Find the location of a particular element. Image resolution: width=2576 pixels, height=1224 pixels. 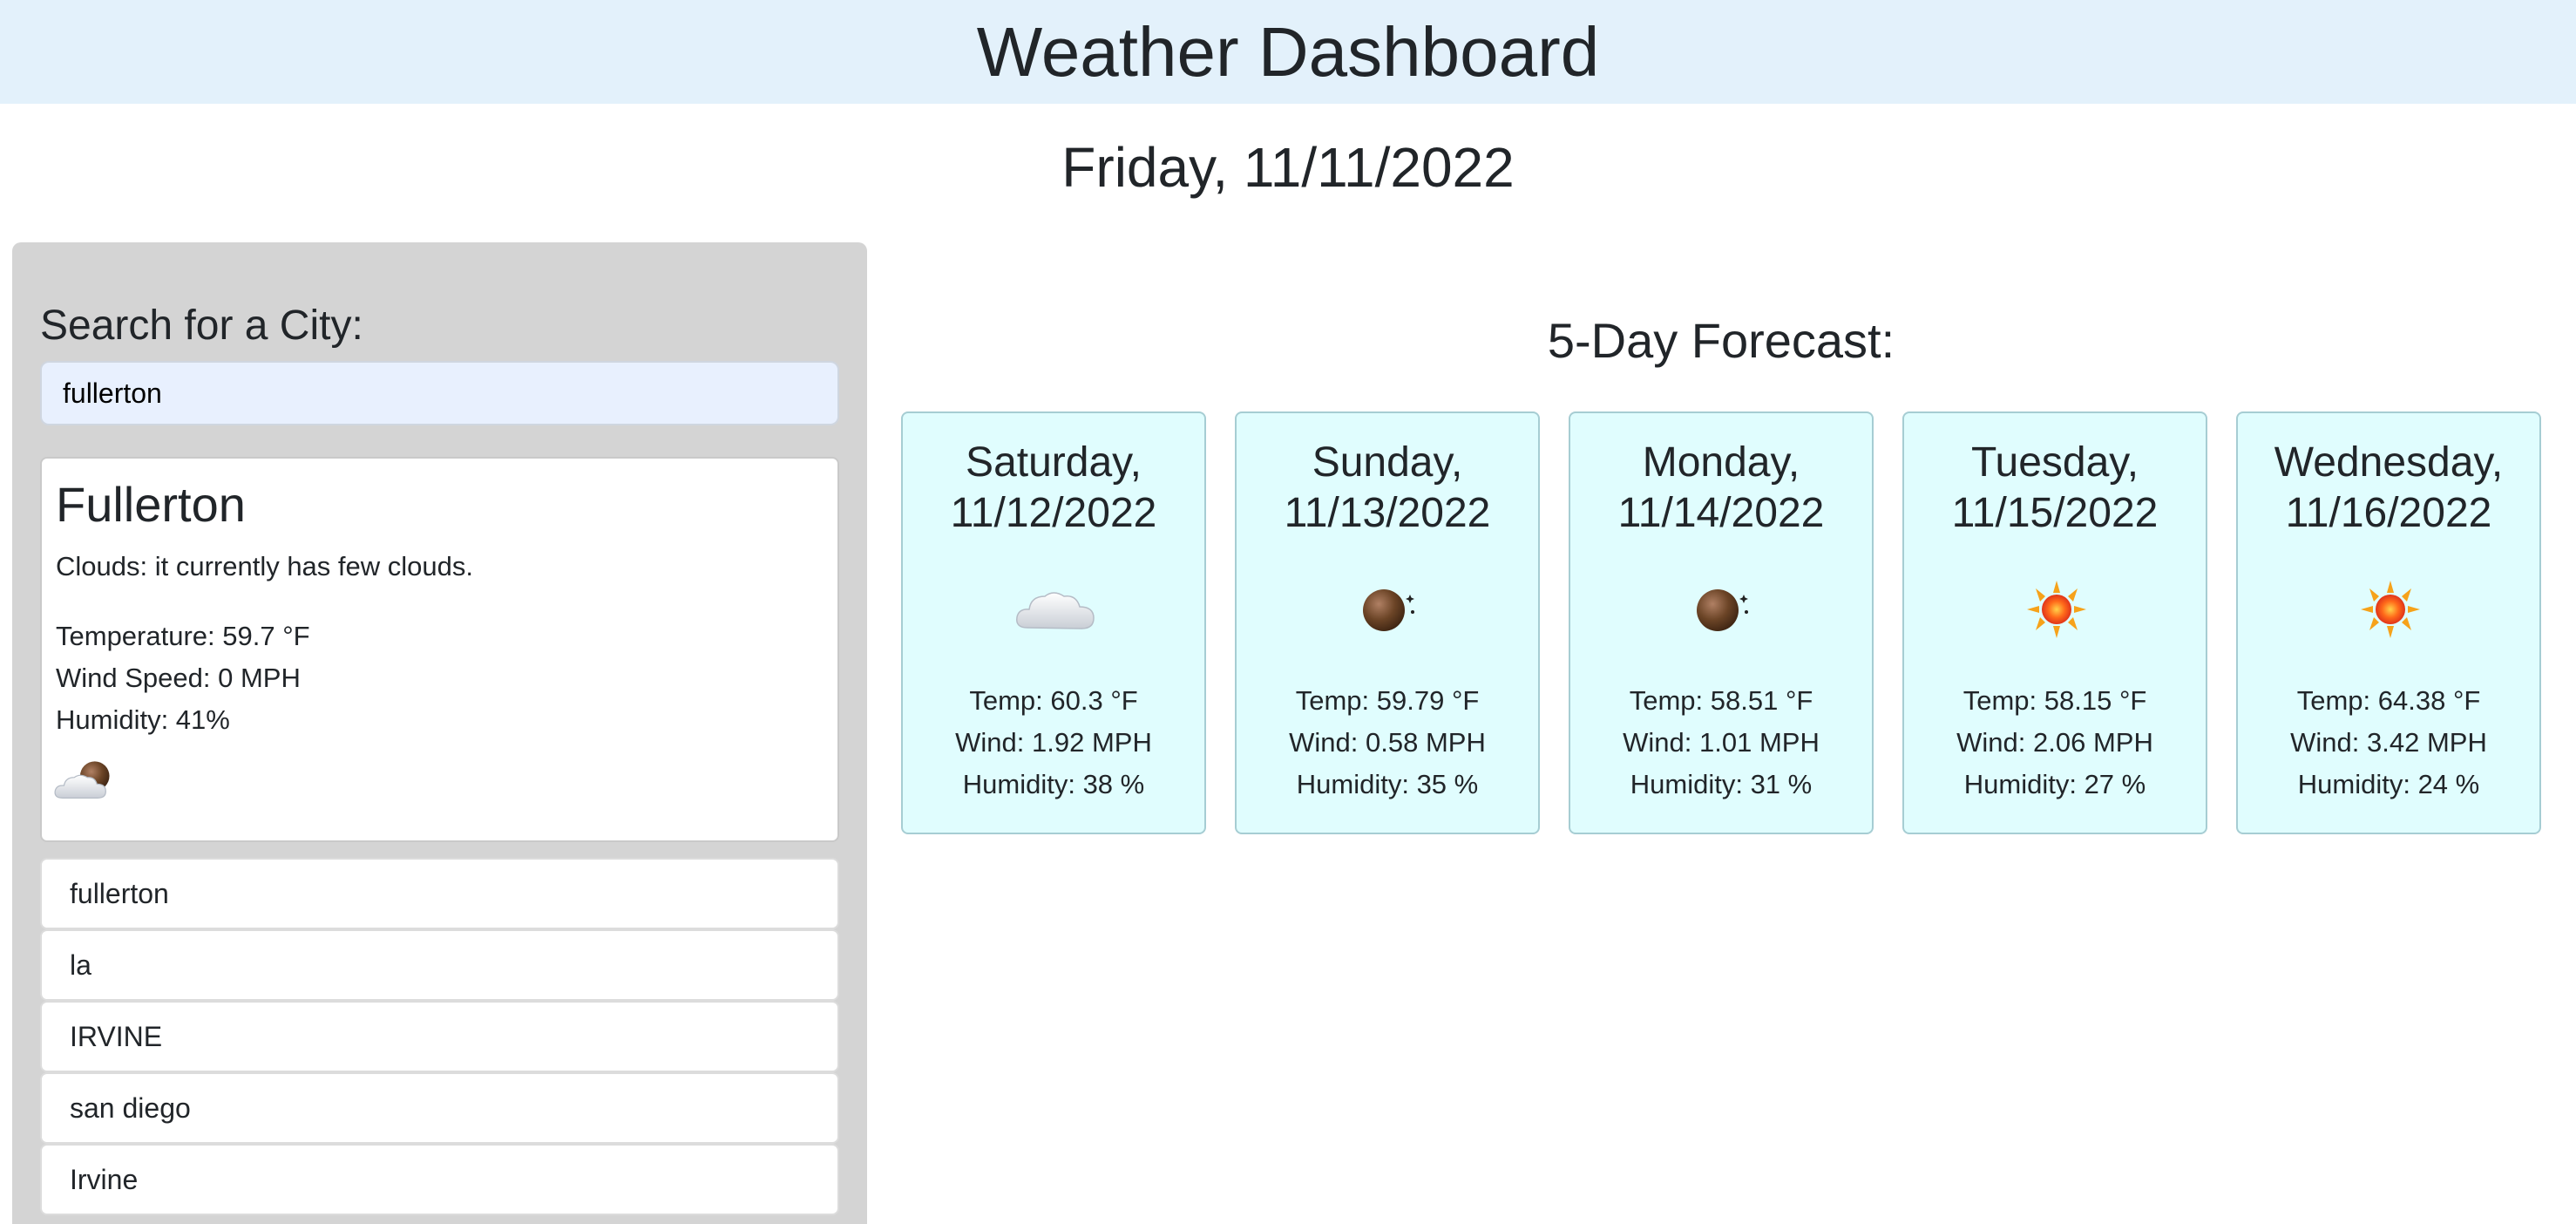

forecast-humidity: Humidity: 35 % is located at coordinates (1388, 784).